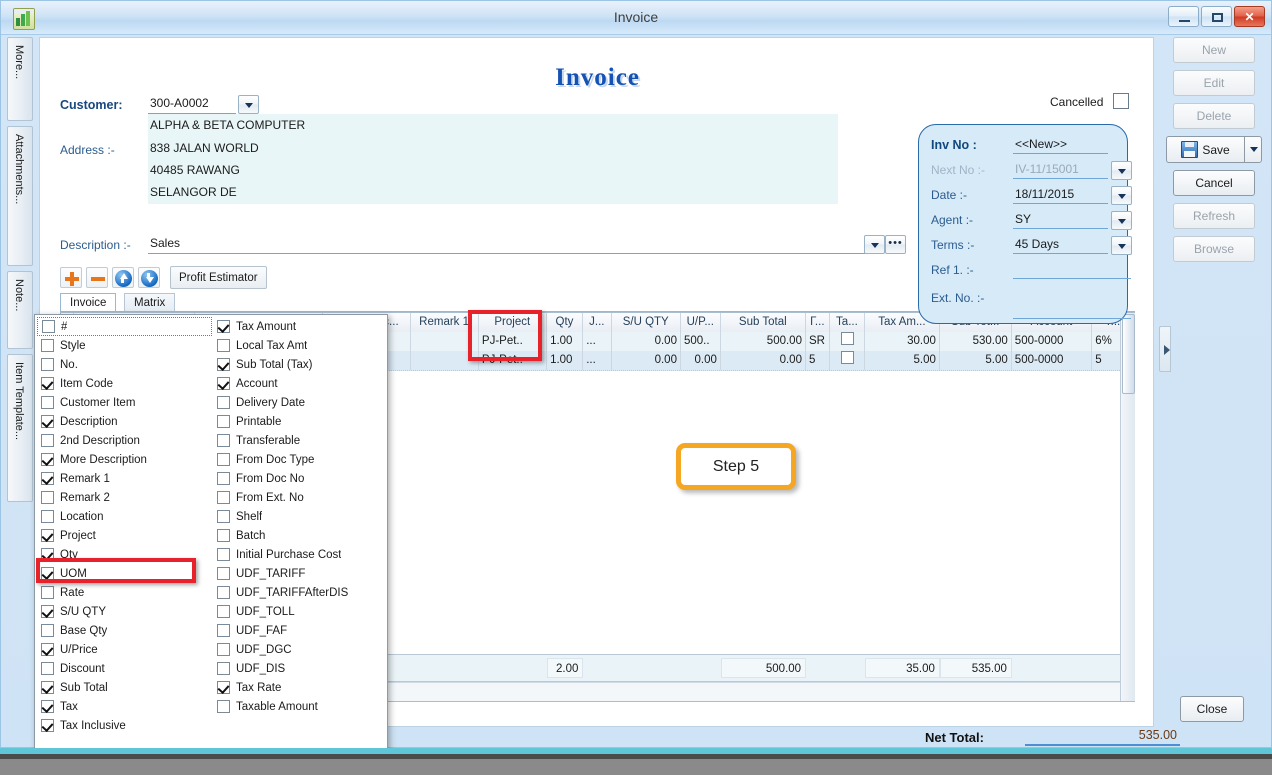  Describe the element at coordinates (763, 322) in the screenshot. I see `col-sub-total: Sub Total` at that location.